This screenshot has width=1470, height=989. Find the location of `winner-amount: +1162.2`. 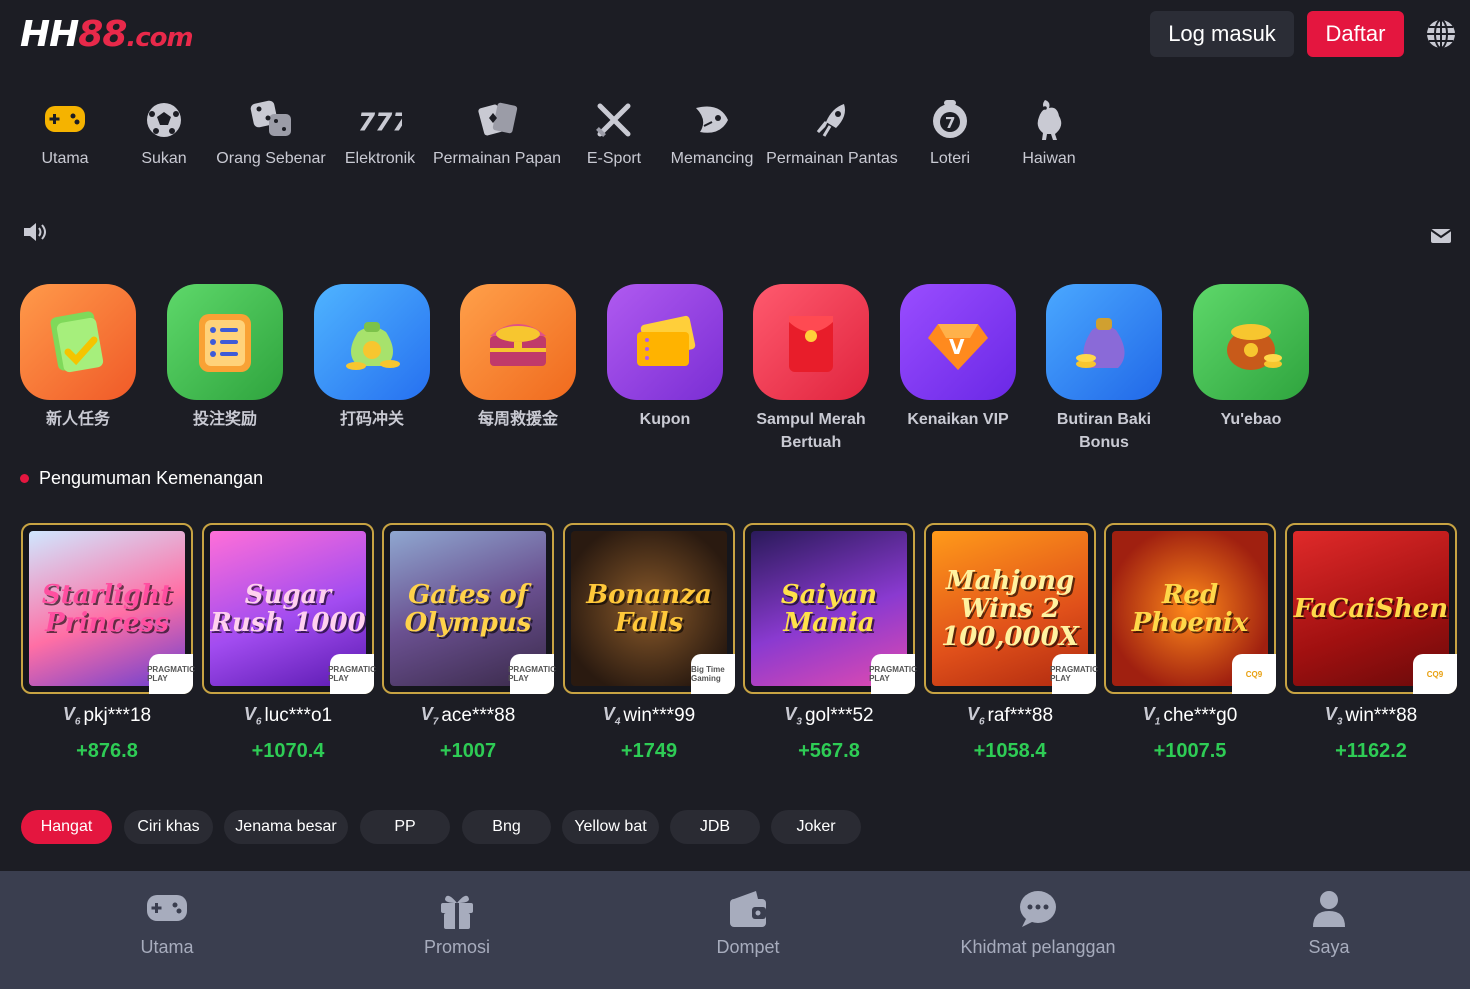

winner-amount: +1162.2 is located at coordinates (1371, 751).